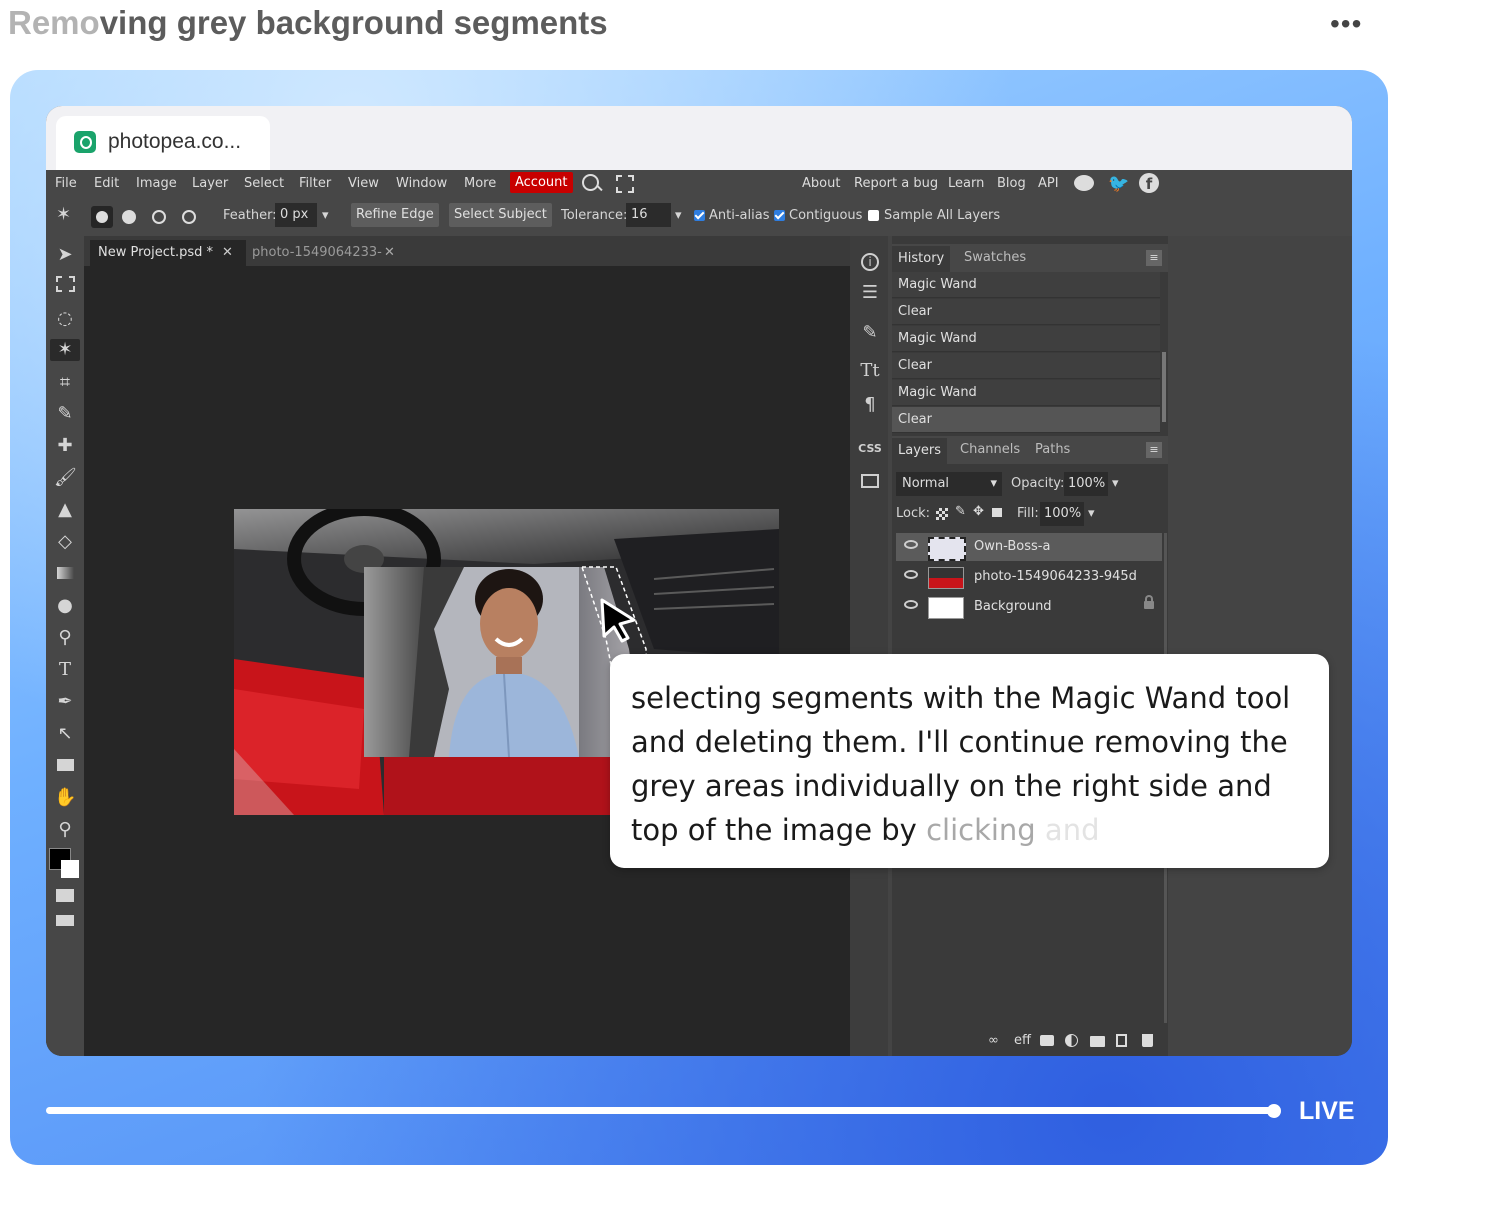 The image size is (1491, 1229). What do you see at coordinates (65, 350) in the screenshot?
I see `magic-wand-tool-icon: ✶` at bounding box center [65, 350].